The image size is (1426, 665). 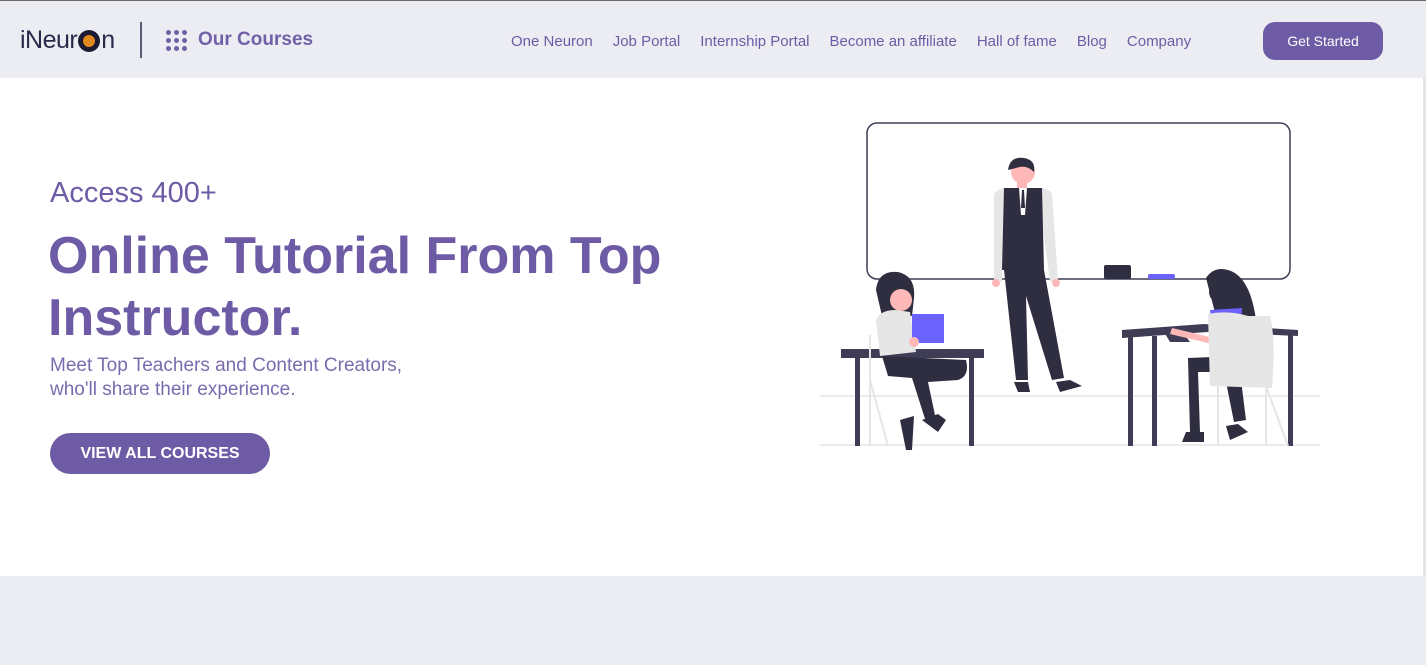 I want to click on get-started-button: Get Started, so click(x=1323, y=41).